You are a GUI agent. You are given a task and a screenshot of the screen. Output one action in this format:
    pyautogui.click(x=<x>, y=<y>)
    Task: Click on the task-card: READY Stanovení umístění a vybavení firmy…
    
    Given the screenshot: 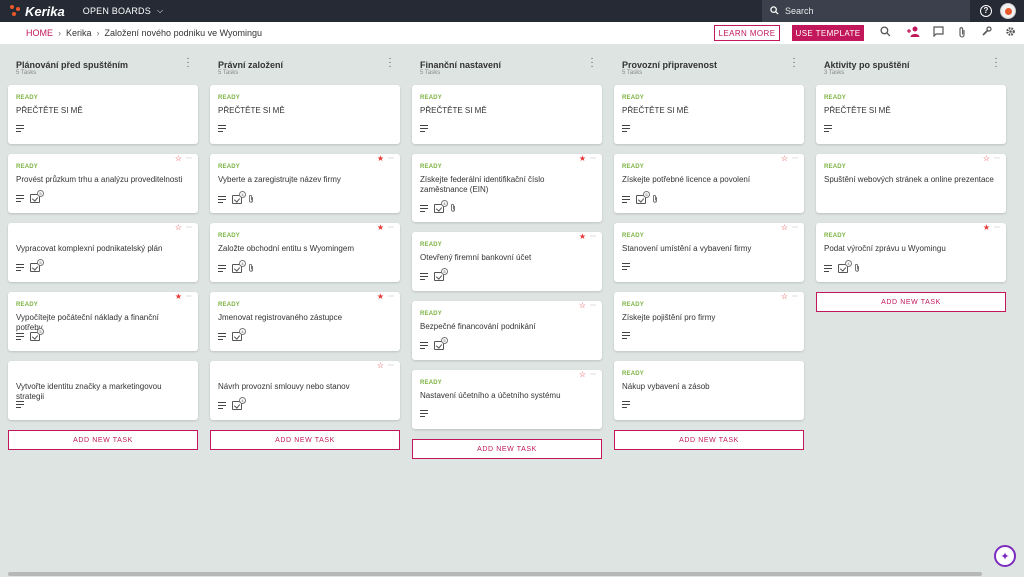 What is the action you would take?
    pyautogui.click(x=709, y=252)
    